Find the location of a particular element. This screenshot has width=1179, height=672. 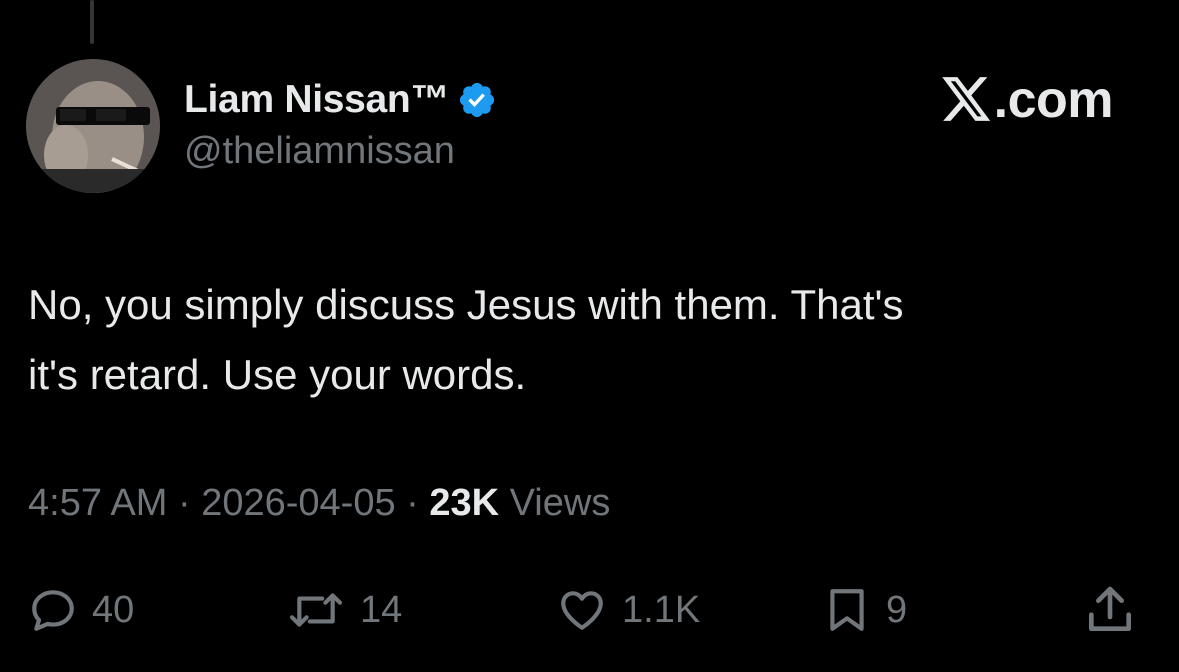

views-label: Views is located at coordinates (555, 503).